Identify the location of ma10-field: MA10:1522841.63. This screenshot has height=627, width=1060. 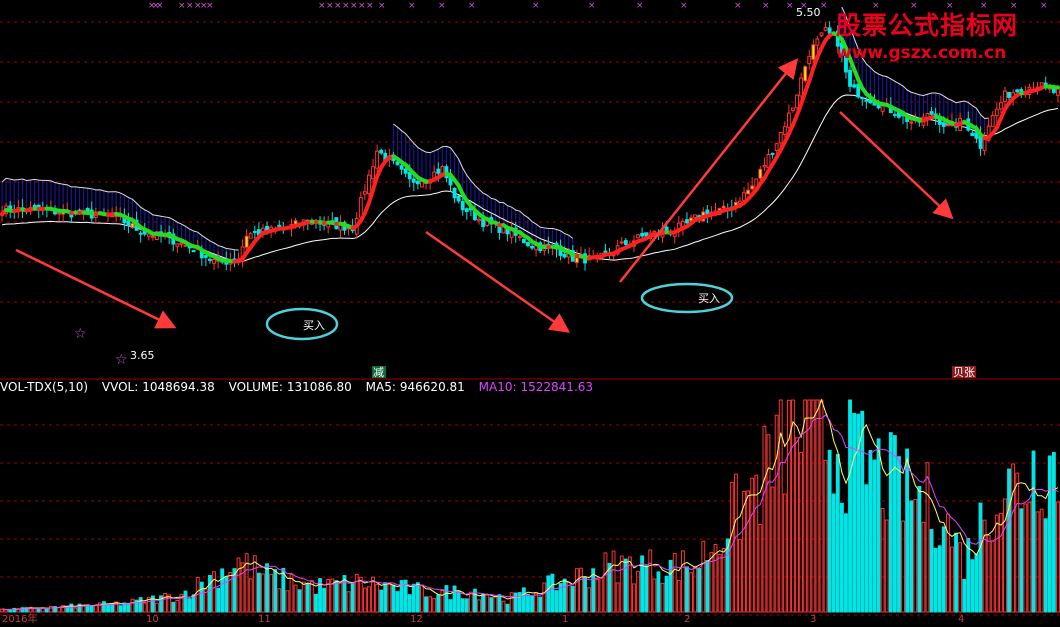
(536, 387).